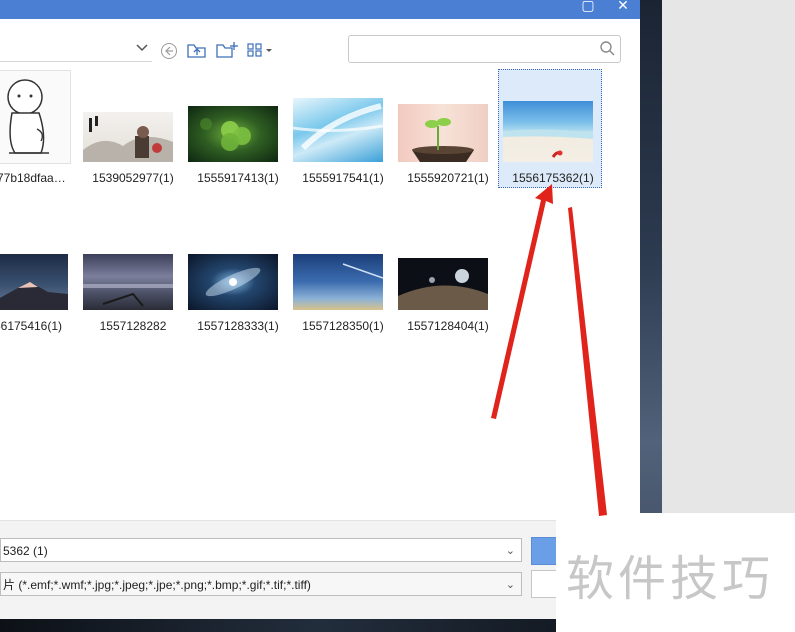  What do you see at coordinates (587, 361) in the screenshot?
I see `arrow-line-to-open-button` at bounding box center [587, 361].